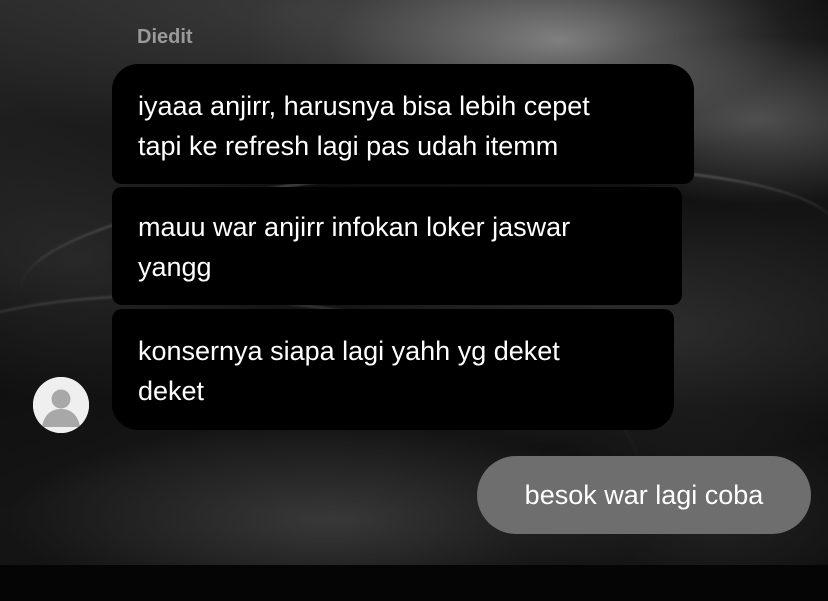 The height and width of the screenshot is (601, 828). I want to click on sent-message-bubble: besok war lagi coba, so click(644, 495).